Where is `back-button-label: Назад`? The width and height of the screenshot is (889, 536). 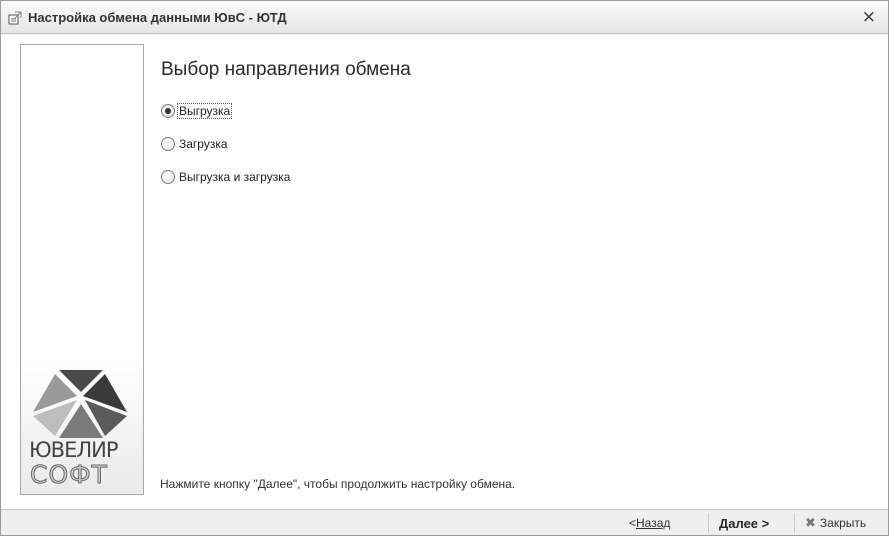 back-button-label: Назад is located at coordinates (653, 523).